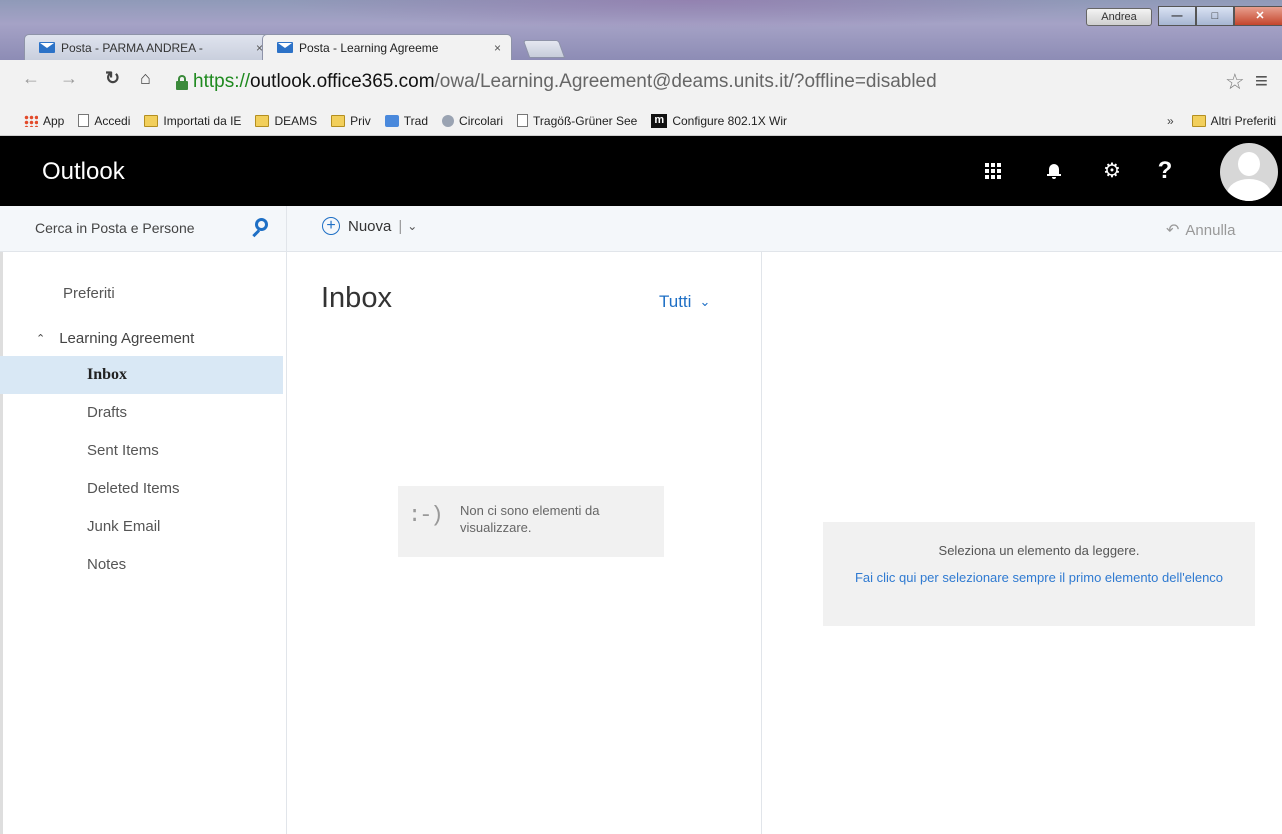 The width and height of the screenshot is (1282, 834). Describe the element at coordinates (448, 120) in the screenshot. I see `circle-icon` at that location.